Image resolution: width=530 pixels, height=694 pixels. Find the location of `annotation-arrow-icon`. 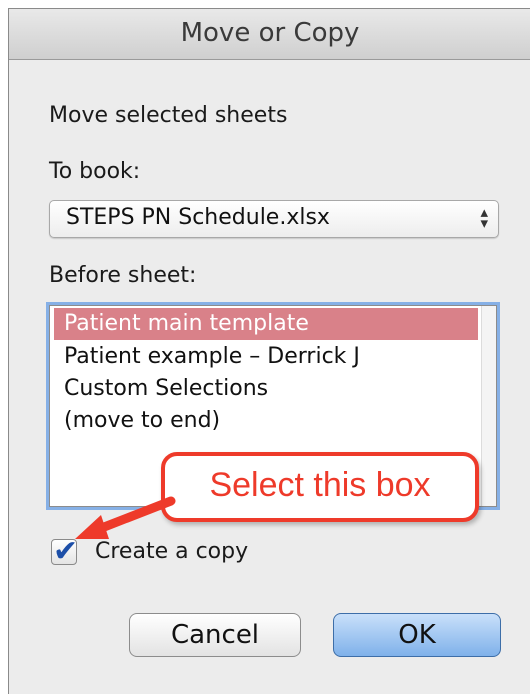

annotation-arrow-icon is located at coordinates (125, 517).